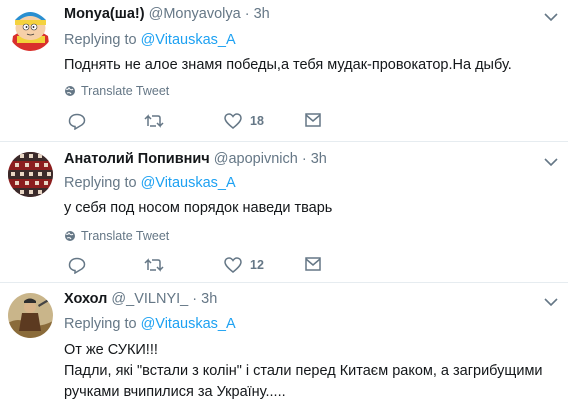  What do you see at coordinates (137, 159) in the screenshot?
I see `display-name: Анатолий Попивнич` at bounding box center [137, 159].